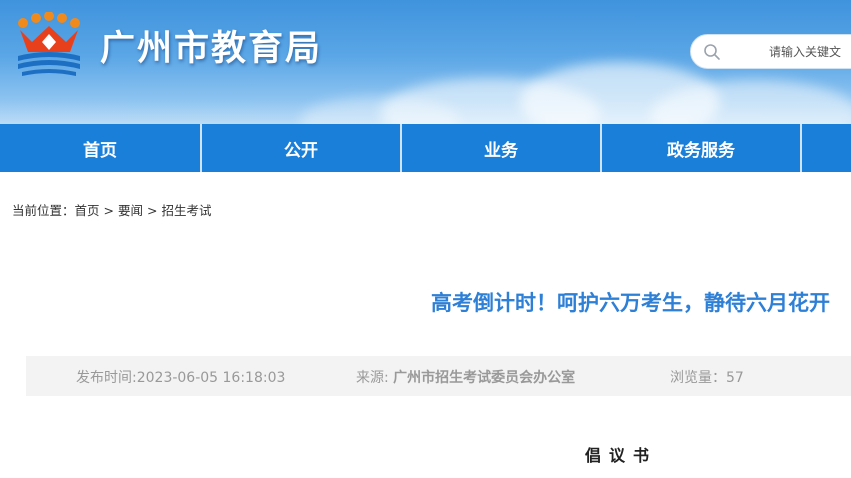  I want to click on source-value: 广州市招生考试委员会办公室, so click(484, 378).